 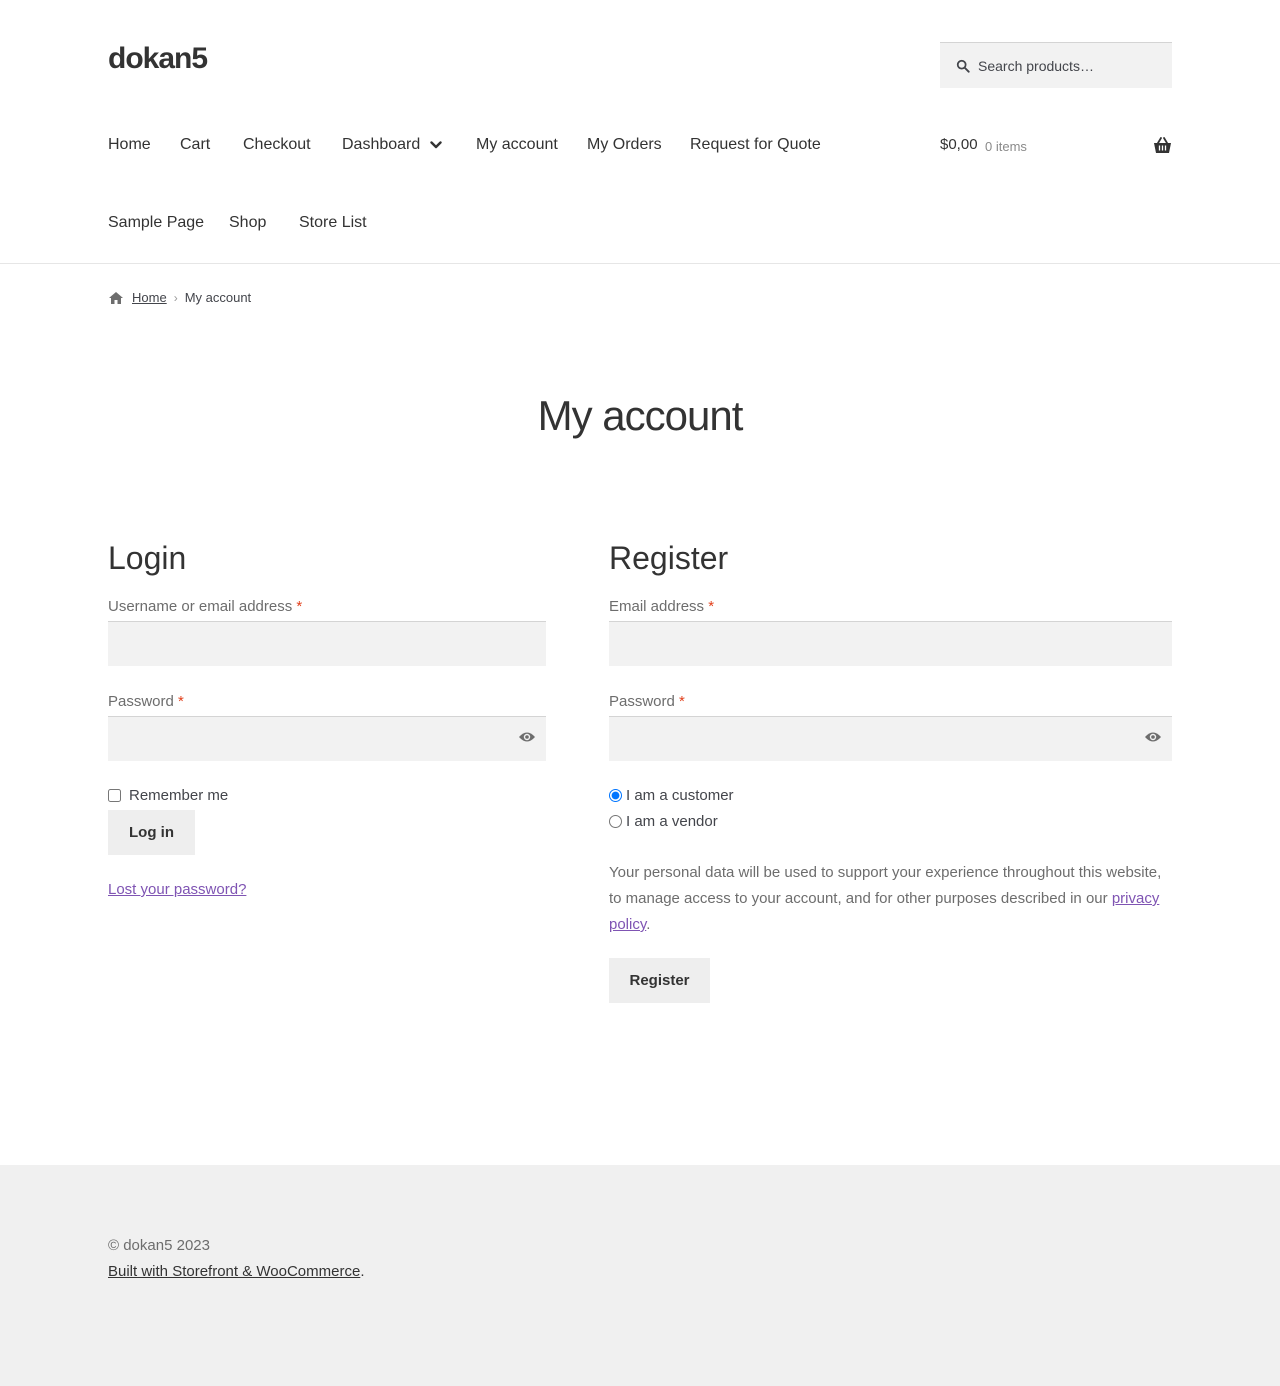 I want to click on role-vendor-row: I am a vendor, so click(x=663, y=821).